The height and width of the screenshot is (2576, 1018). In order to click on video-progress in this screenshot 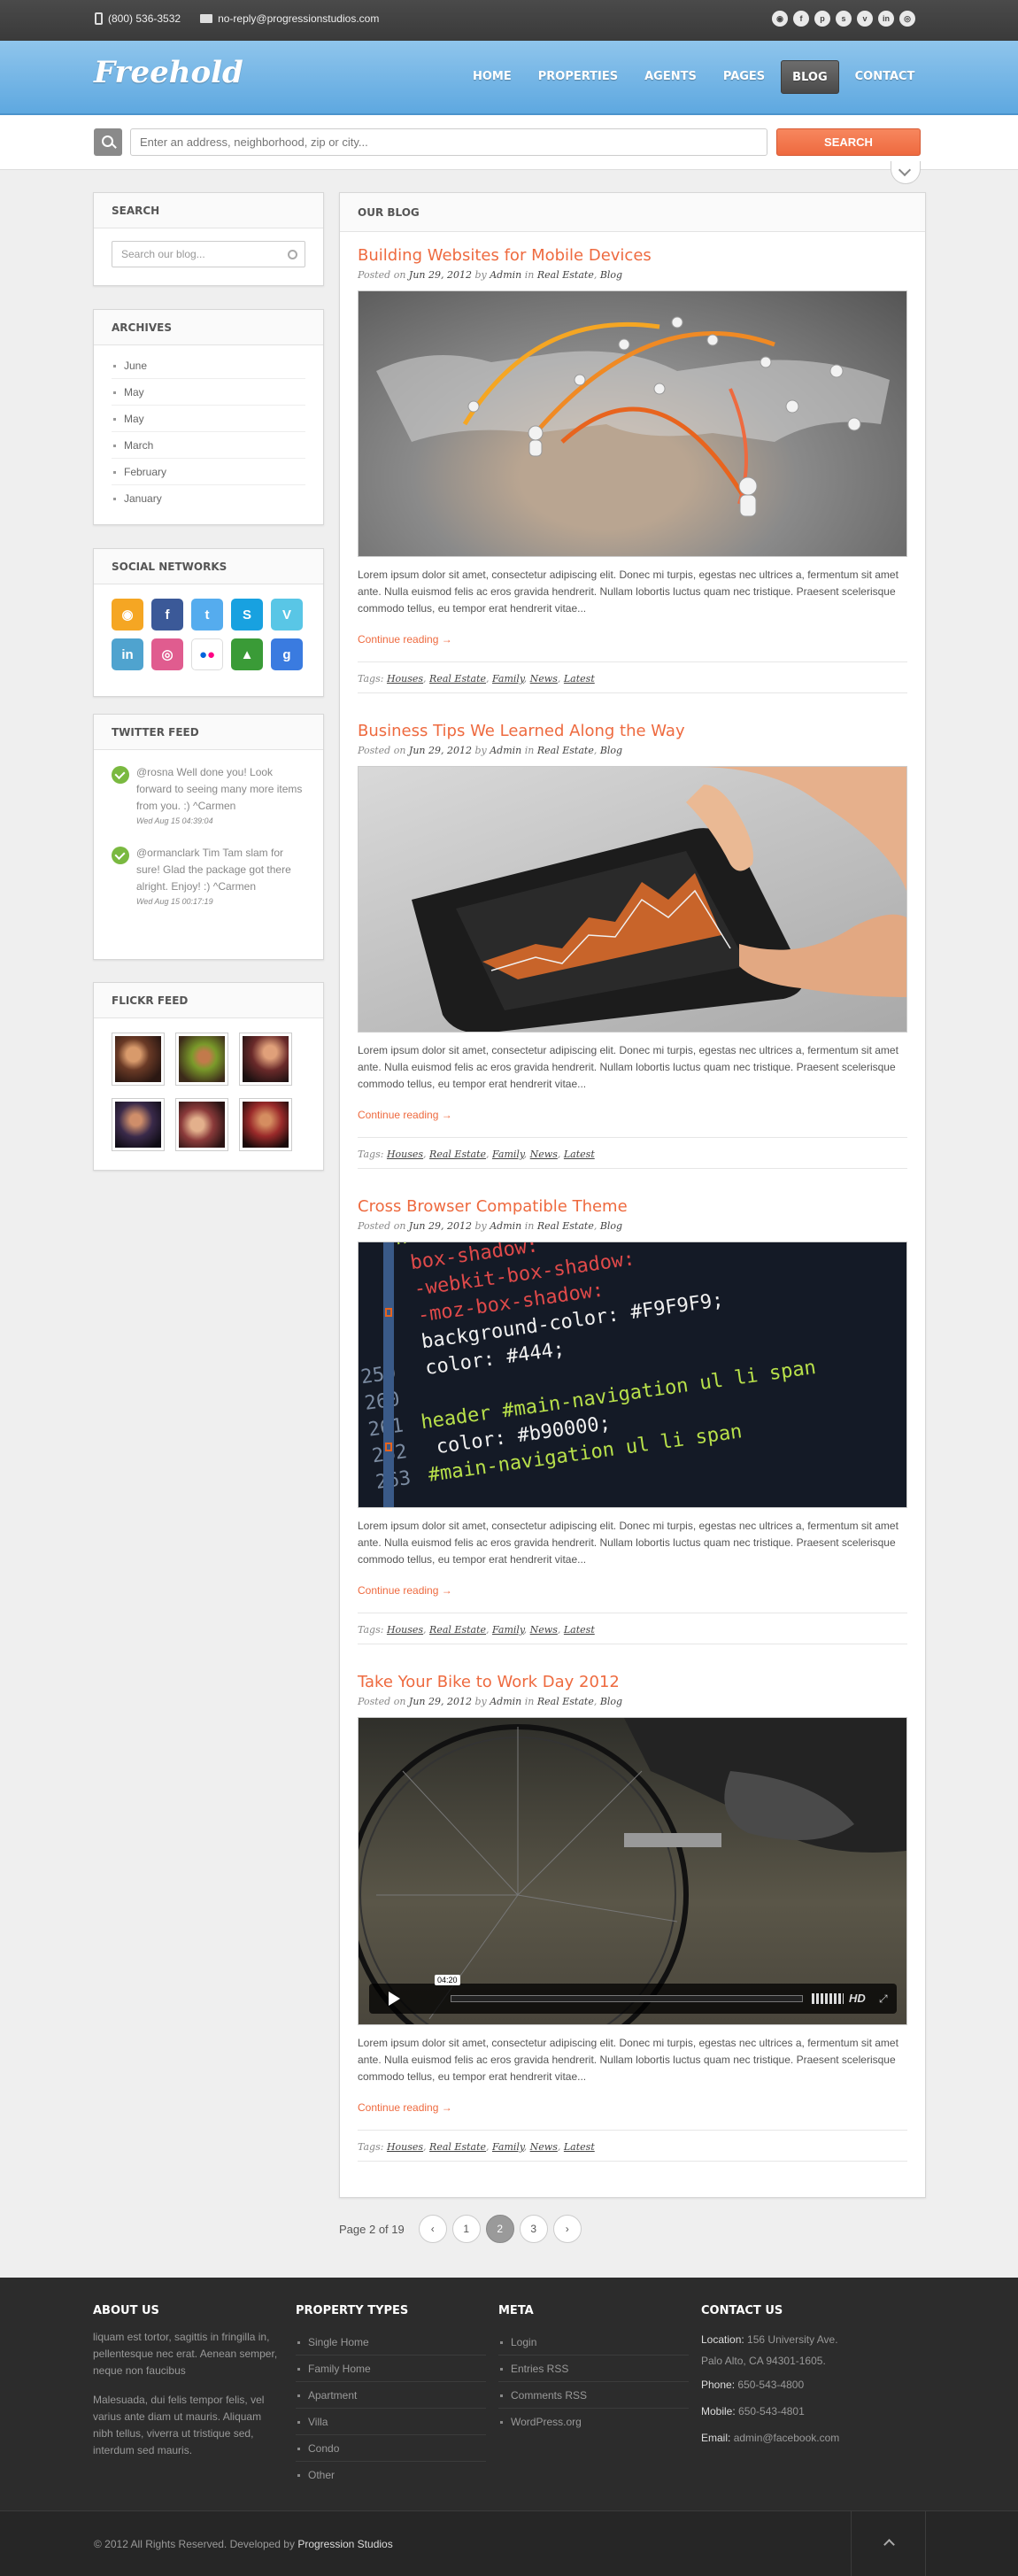, I will do `click(627, 1998)`.